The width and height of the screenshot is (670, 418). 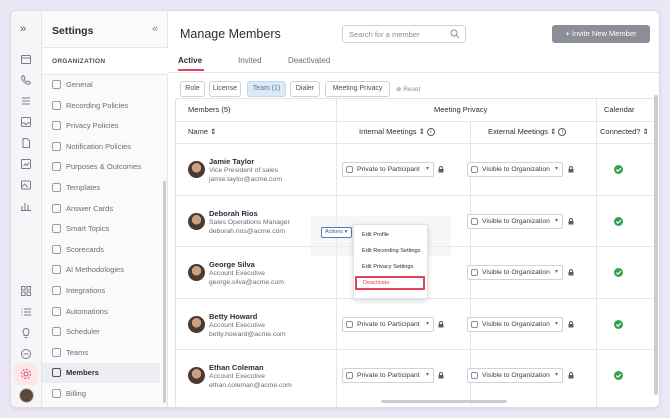 What do you see at coordinates (404, 34) in the screenshot?
I see `search-input: Search for a member` at bounding box center [404, 34].